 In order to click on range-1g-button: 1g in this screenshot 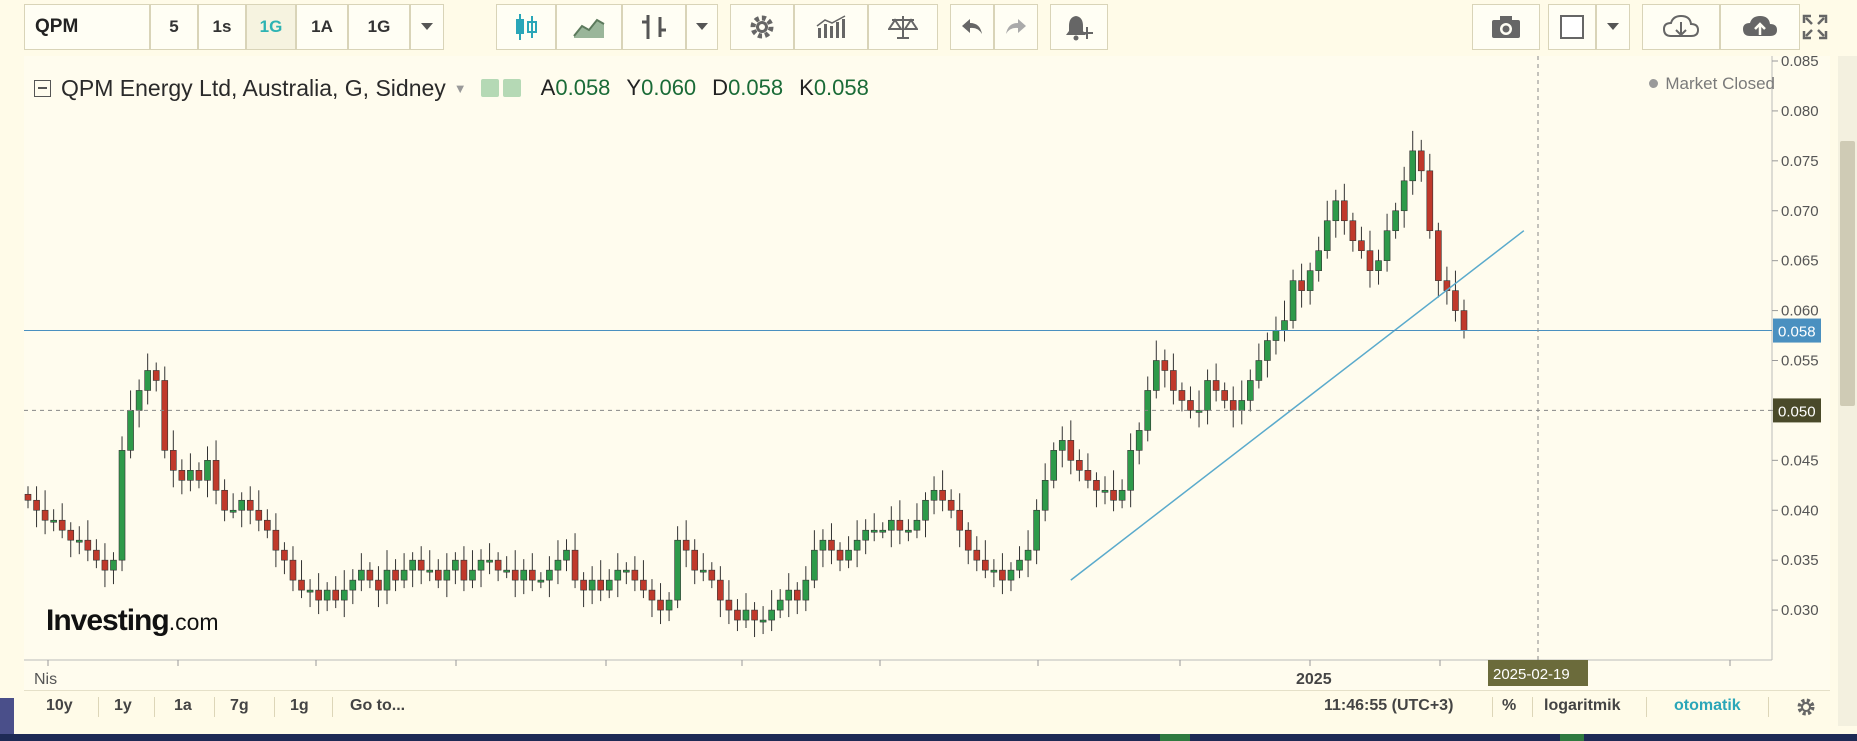, I will do `click(299, 706)`.